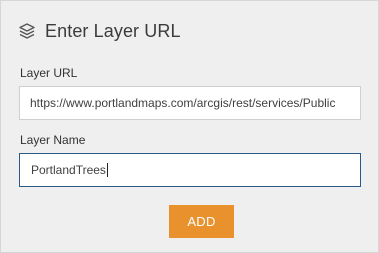  What do you see at coordinates (113, 30) in the screenshot?
I see `page-title: Enter Layer URL` at bounding box center [113, 30].